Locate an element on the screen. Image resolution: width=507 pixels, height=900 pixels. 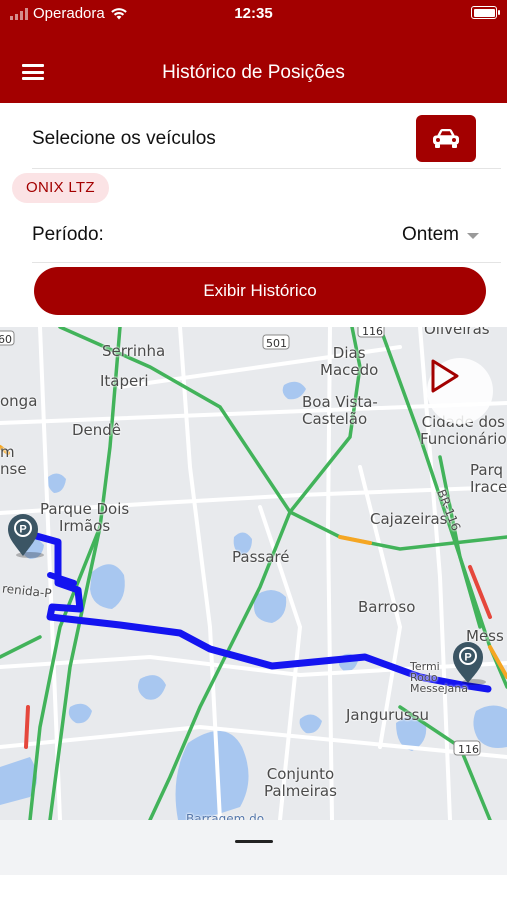
status-bar: Operadora 12:35 is located at coordinates (253, 14).